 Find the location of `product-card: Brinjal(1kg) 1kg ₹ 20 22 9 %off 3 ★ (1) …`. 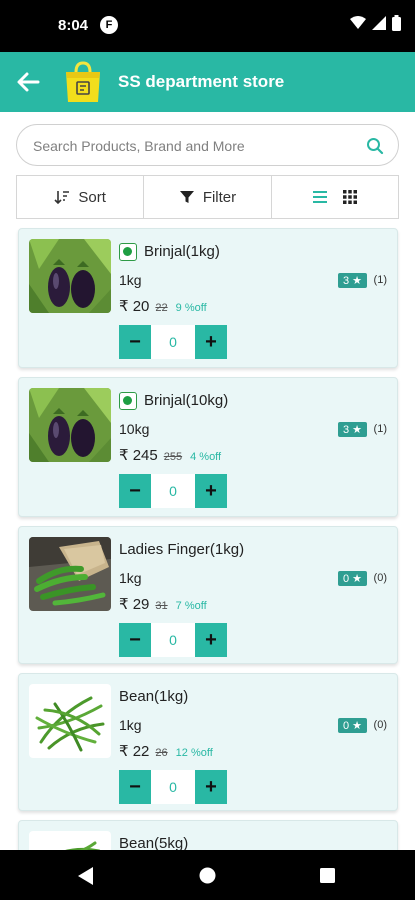

product-card: Brinjal(1kg) 1kg ₹ 20 22 9 %off 3 ★ (1) … is located at coordinates (208, 298).